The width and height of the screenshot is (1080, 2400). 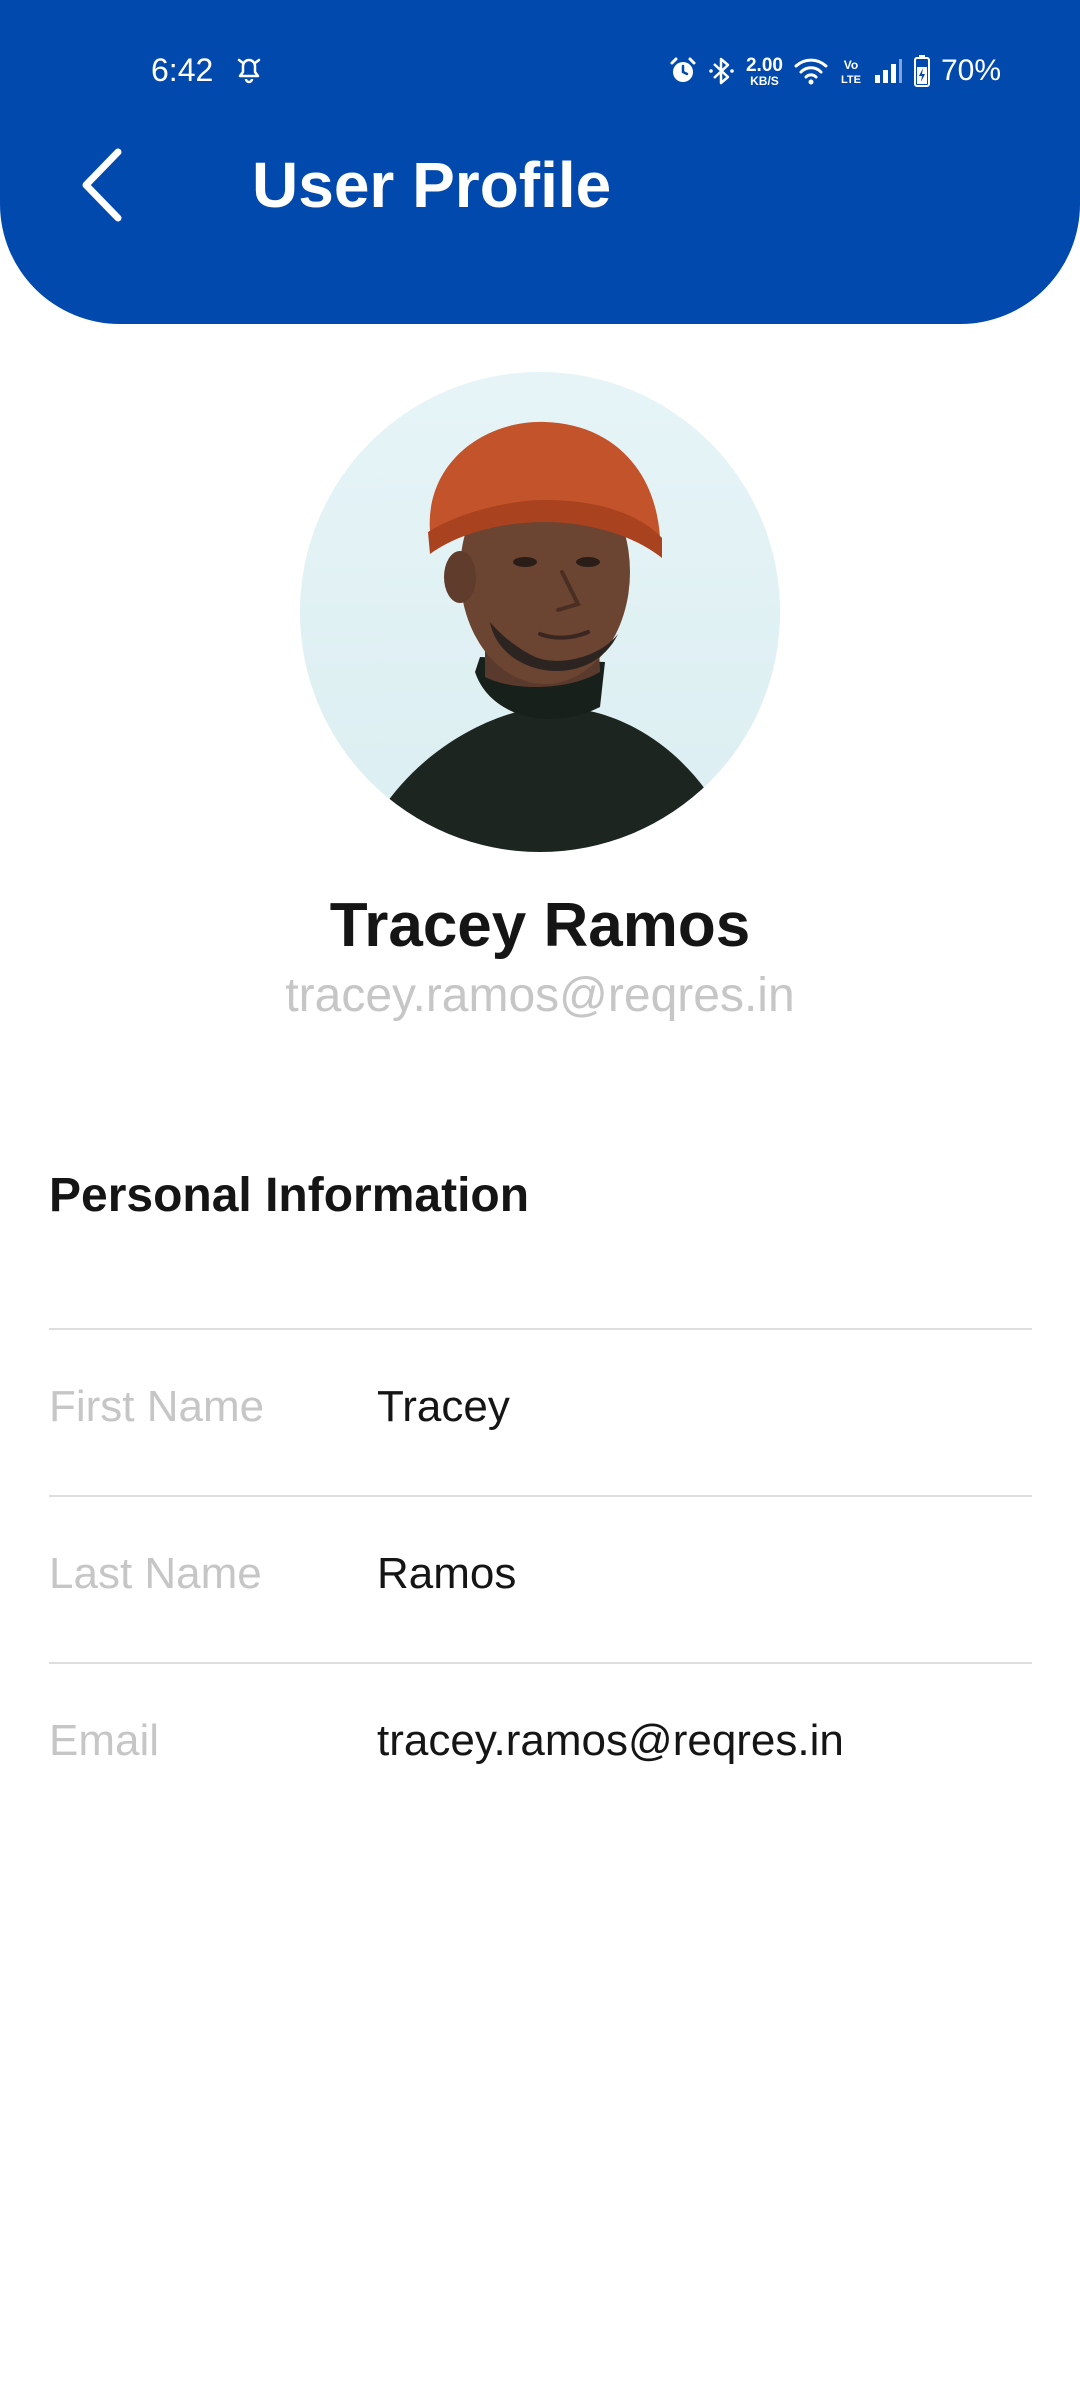 I want to click on avatar, so click(x=540, y=612).